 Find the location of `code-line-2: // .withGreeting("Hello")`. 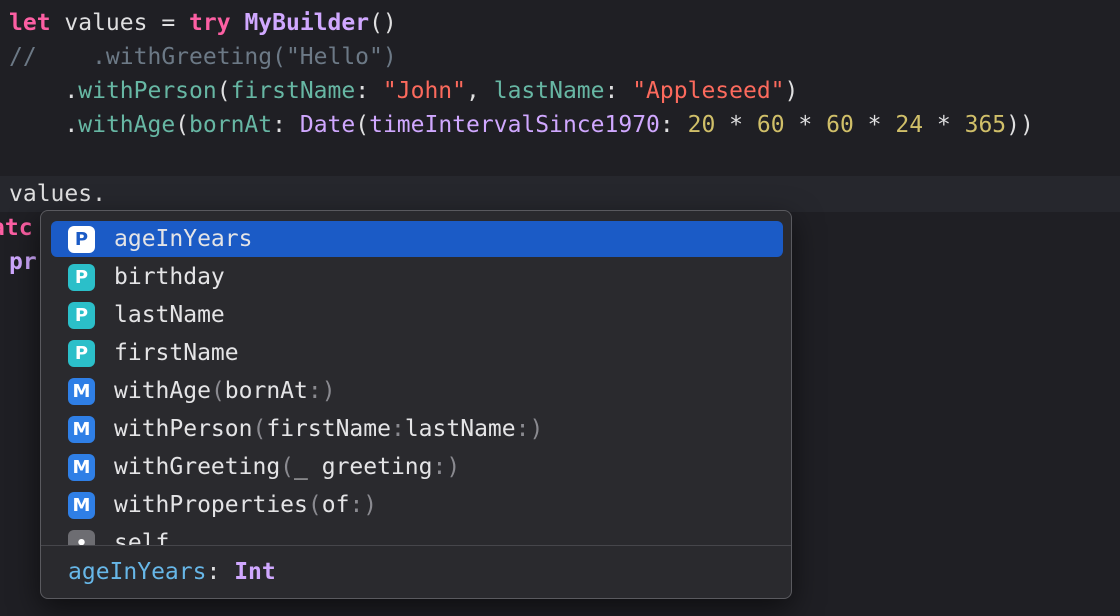

code-line-2: // .withGreeting("Hello") is located at coordinates (203, 57).